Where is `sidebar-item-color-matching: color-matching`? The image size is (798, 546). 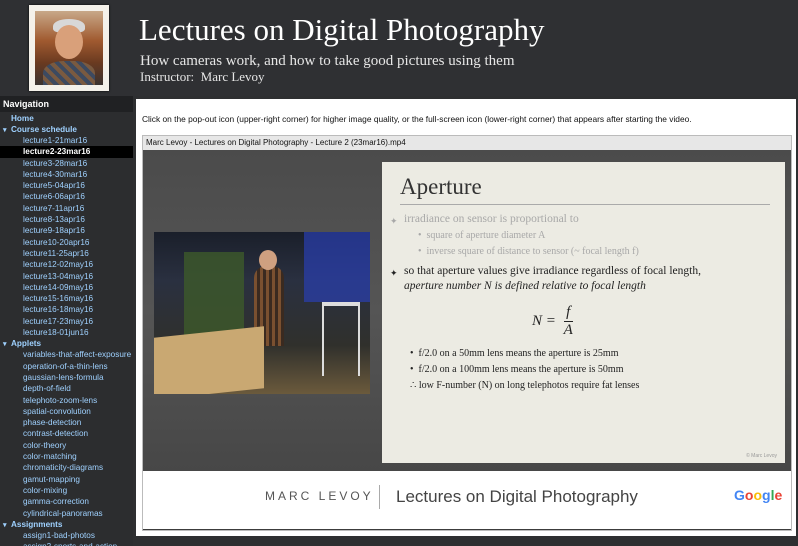 sidebar-item-color-matching: color-matching is located at coordinates (66, 456).